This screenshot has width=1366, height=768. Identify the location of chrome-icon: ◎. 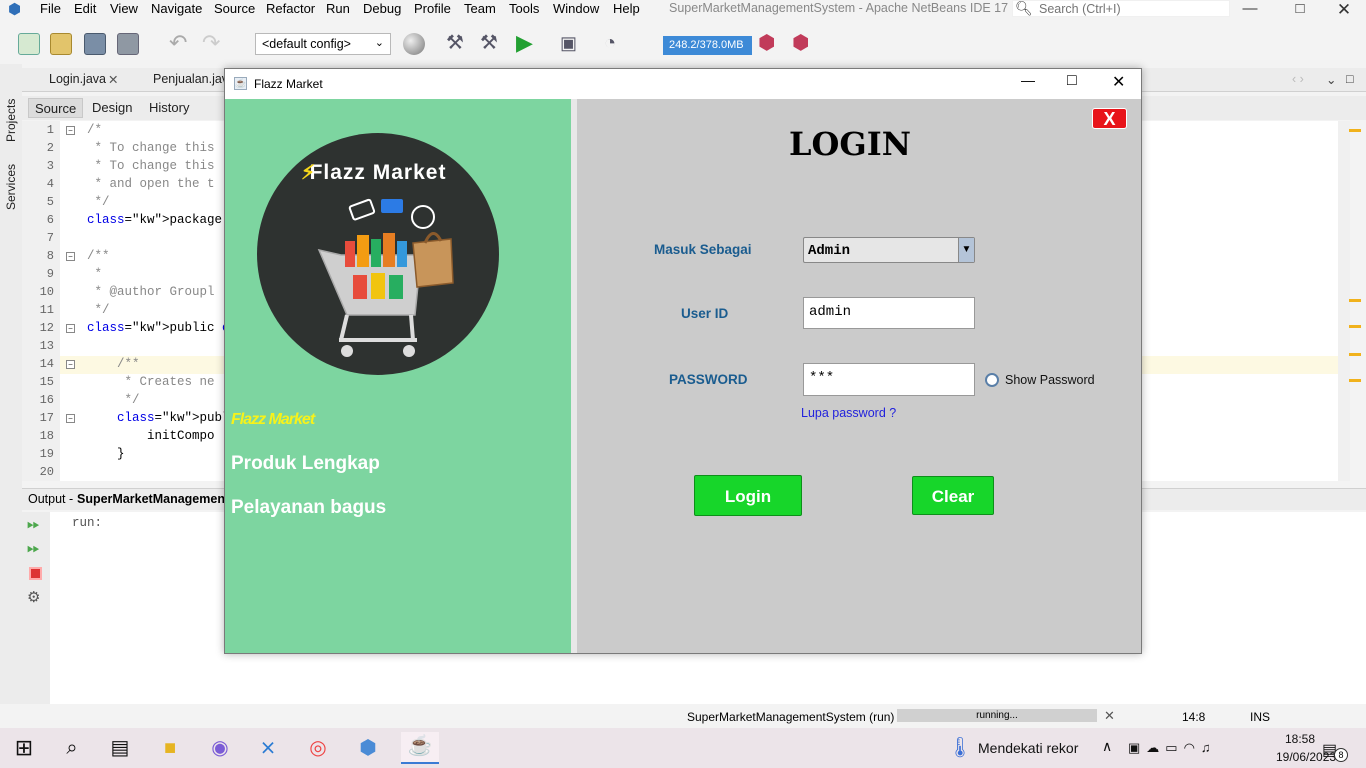
(318, 748).